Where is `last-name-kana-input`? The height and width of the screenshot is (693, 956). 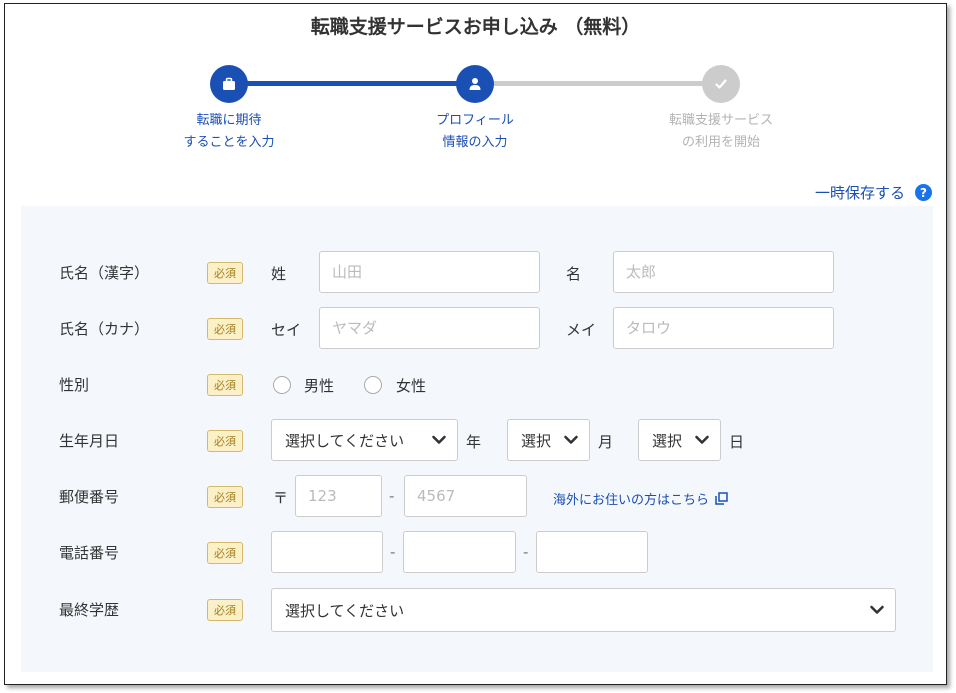
last-name-kana-input is located at coordinates (429, 328).